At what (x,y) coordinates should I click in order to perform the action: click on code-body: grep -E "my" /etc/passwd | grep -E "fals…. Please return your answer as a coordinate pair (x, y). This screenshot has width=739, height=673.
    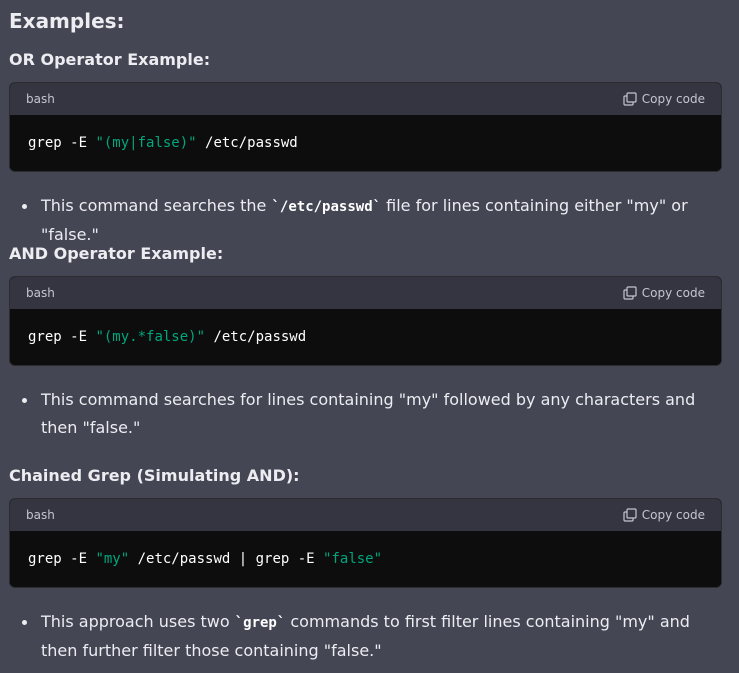
    Looking at the image, I should click on (365, 559).